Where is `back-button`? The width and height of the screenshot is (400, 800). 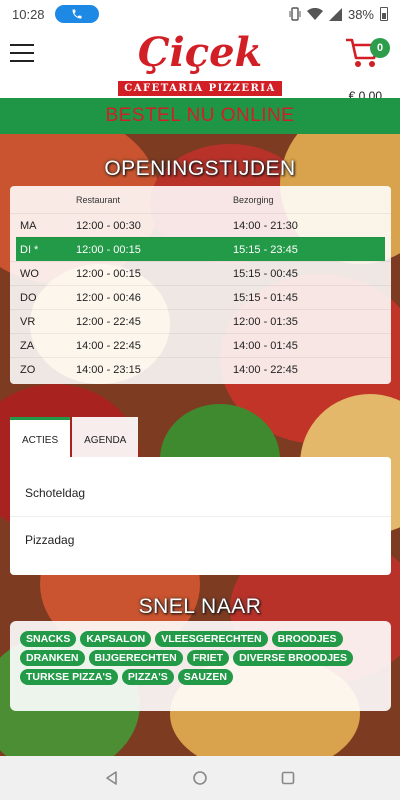
back-button is located at coordinates (112, 778).